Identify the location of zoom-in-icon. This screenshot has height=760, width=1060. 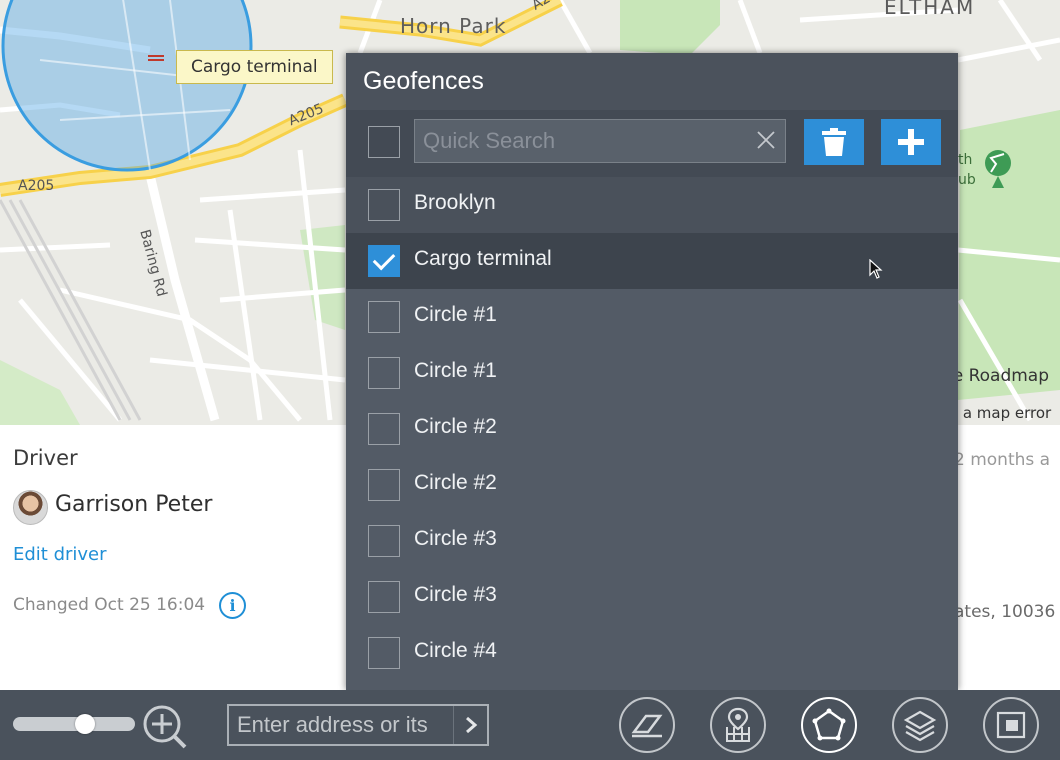
(165, 727).